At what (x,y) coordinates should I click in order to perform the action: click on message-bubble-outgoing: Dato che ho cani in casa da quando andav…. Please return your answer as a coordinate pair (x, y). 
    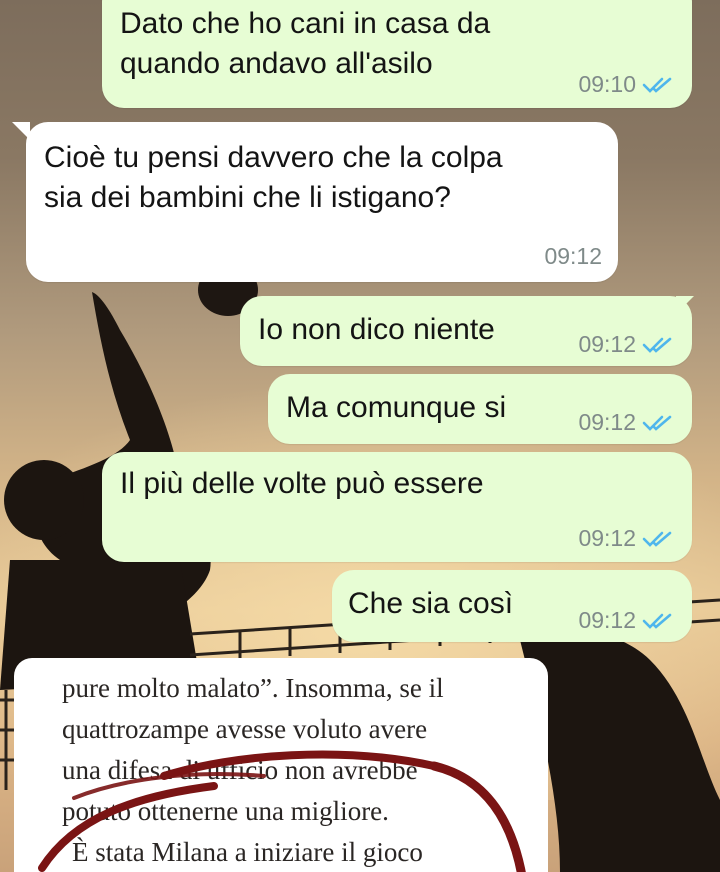
    Looking at the image, I should click on (397, 54).